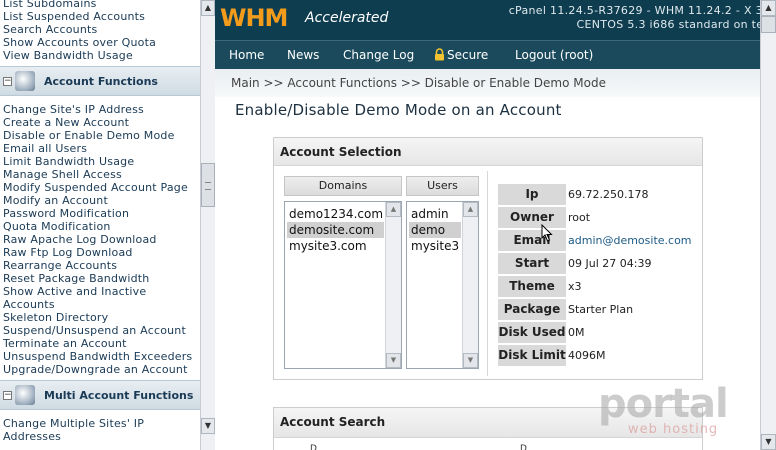 Image resolution: width=776 pixels, height=450 pixels. What do you see at coordinates (29, 304) in the screenshot?
I see `sidebar-link: Accounts` at bounding box center [29, 304].